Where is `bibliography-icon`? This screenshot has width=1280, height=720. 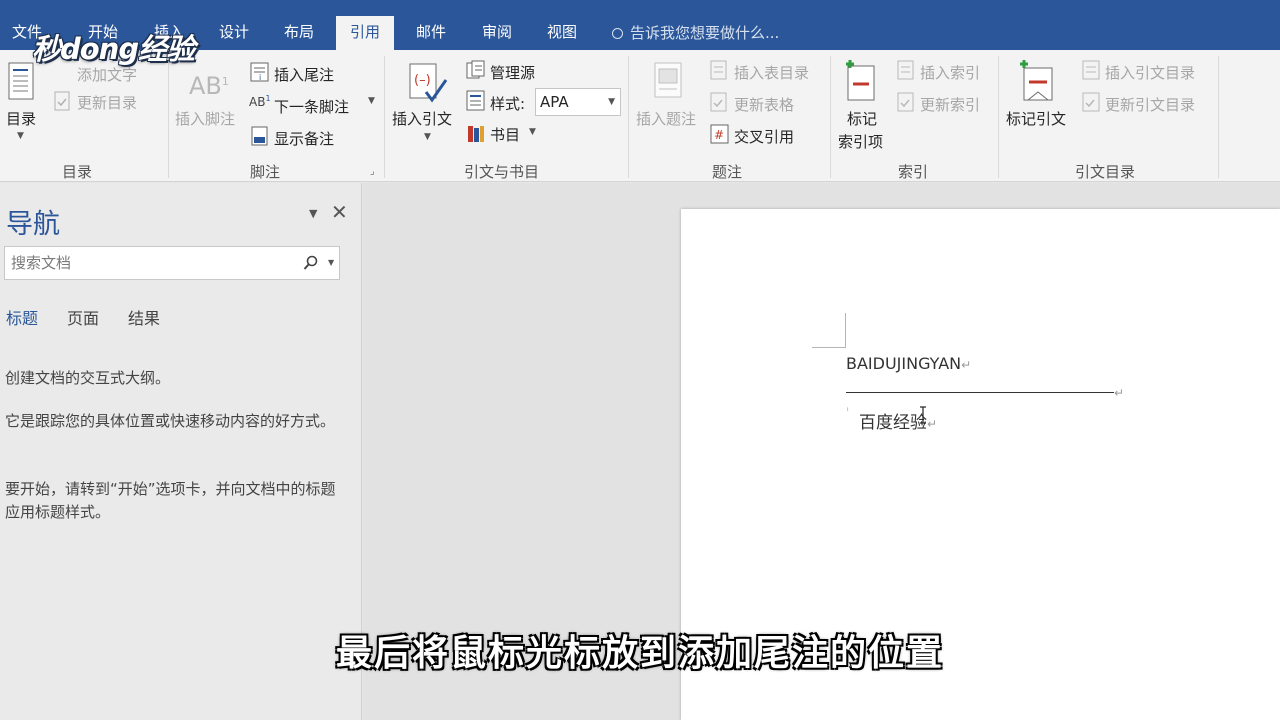
bibliography-icon is located at coordinates (476, 134).